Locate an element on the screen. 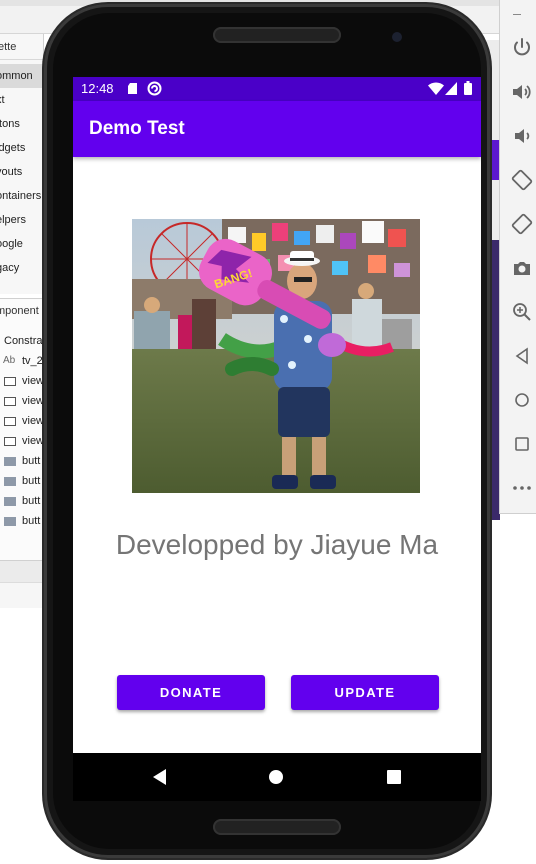 Image resolution: width=536 pixels, height=864 pixels. rotate-right-icon is located at coordinates (522, 224).